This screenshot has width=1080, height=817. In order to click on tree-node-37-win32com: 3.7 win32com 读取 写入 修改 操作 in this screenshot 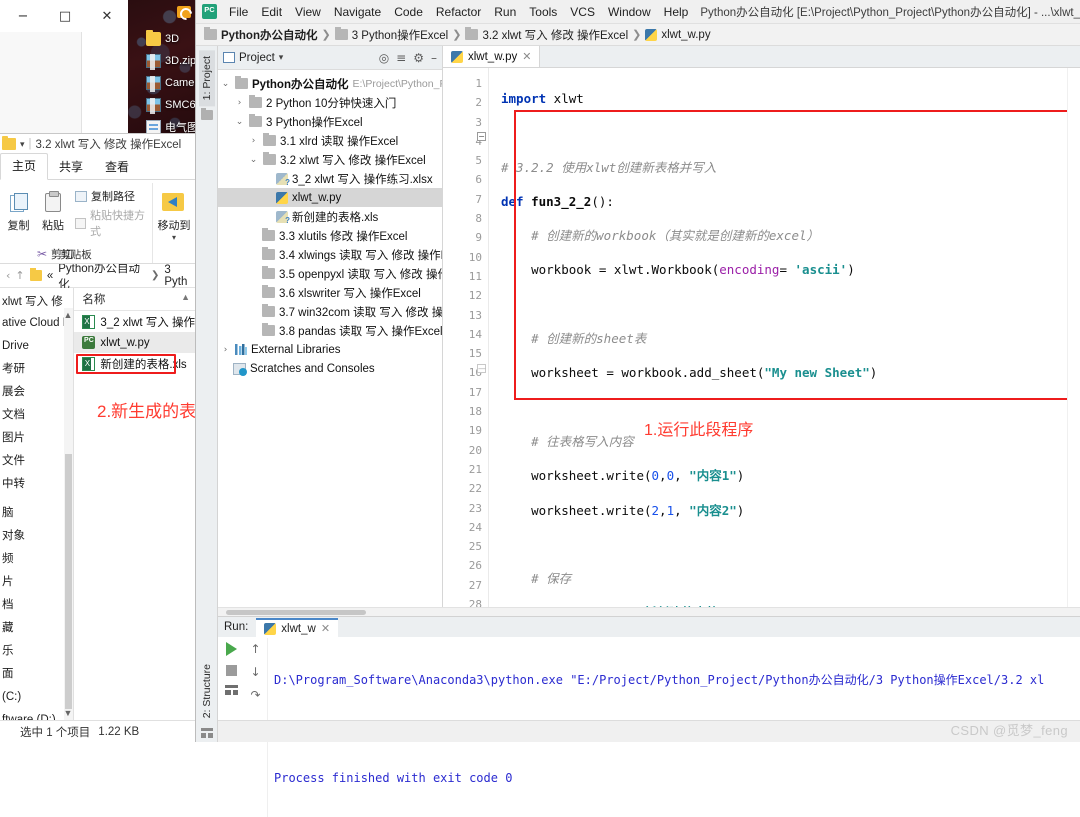, I will do `click(330, 311)`.